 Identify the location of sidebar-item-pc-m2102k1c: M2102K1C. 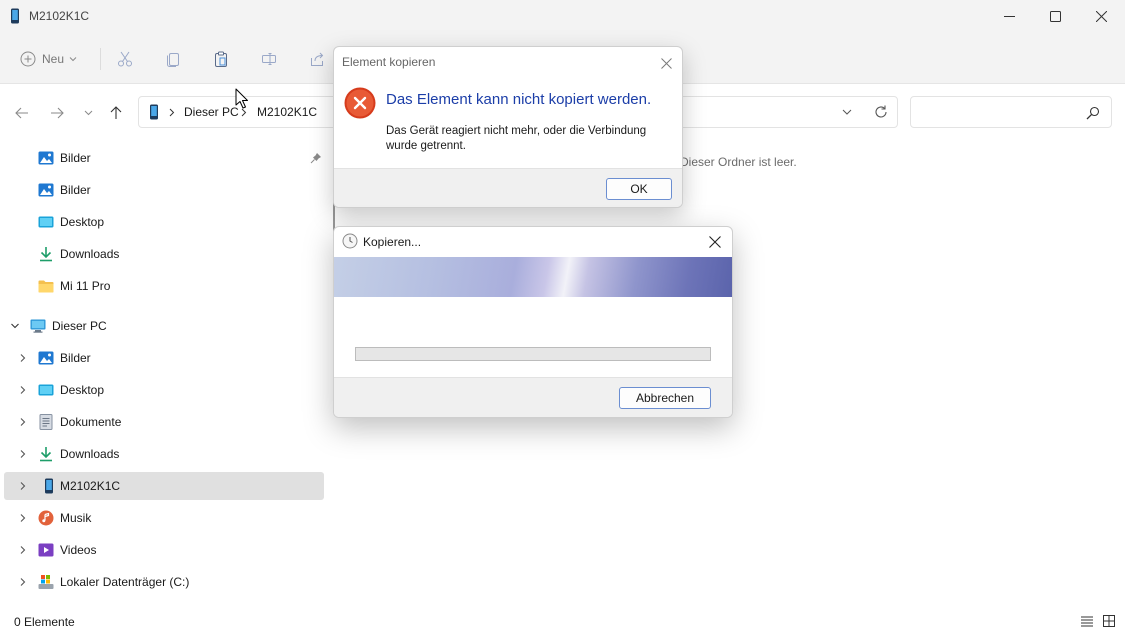
(164, 486).